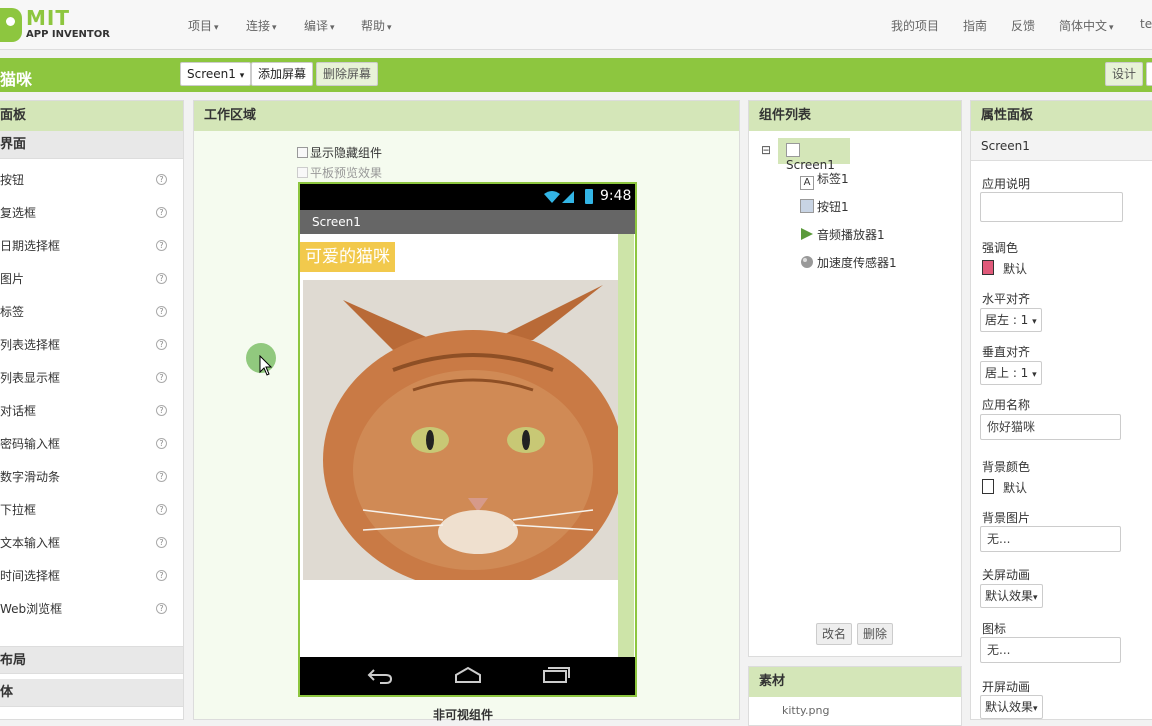 Image resolution: width=1152 pixels, height=726 pixels. Describe the element at coordinates (1015, 487) in the screenshot. I see `background-color-value: 默认` at that location.